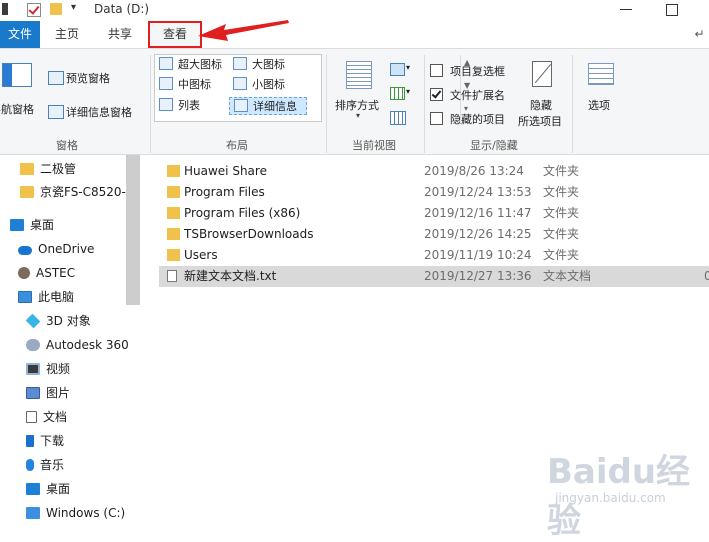 Image resolution: width=709 pixels, height=542 pixels. I want to click on table-row: Program Files 2019/12/24 13:53 文件夹, so click(434, 192).